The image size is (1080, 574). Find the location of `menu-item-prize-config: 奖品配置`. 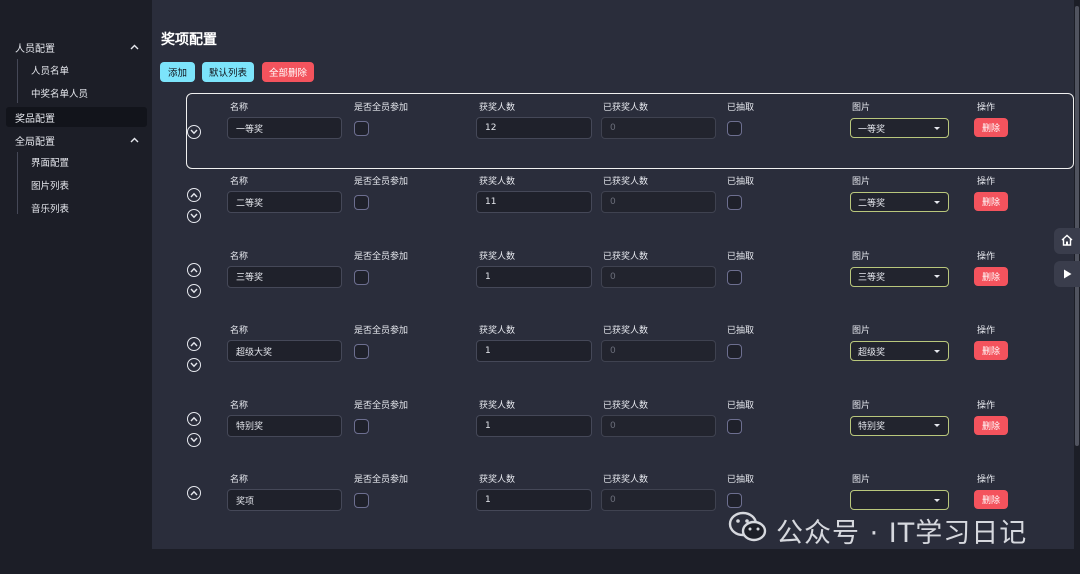

menu-item-prize-config: 奖品配置 is located at coordinates (76, 117).